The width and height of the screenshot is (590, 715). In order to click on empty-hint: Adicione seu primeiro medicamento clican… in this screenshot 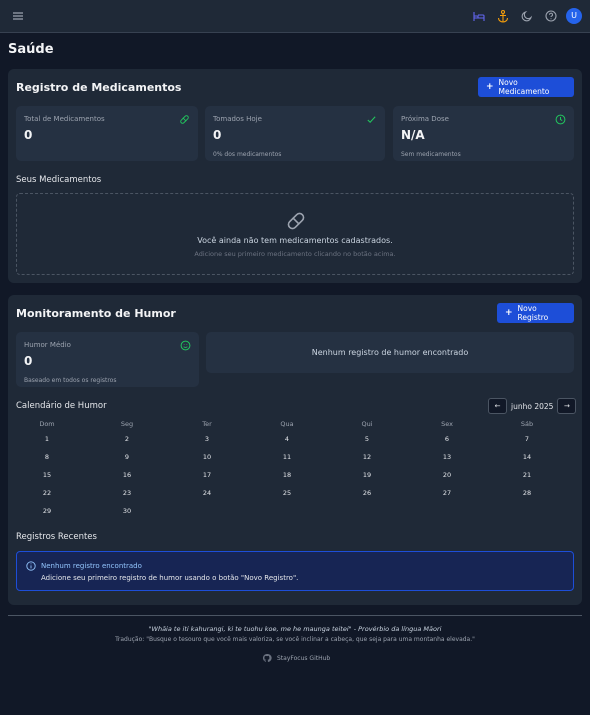, I will do `click(295, 254)`.